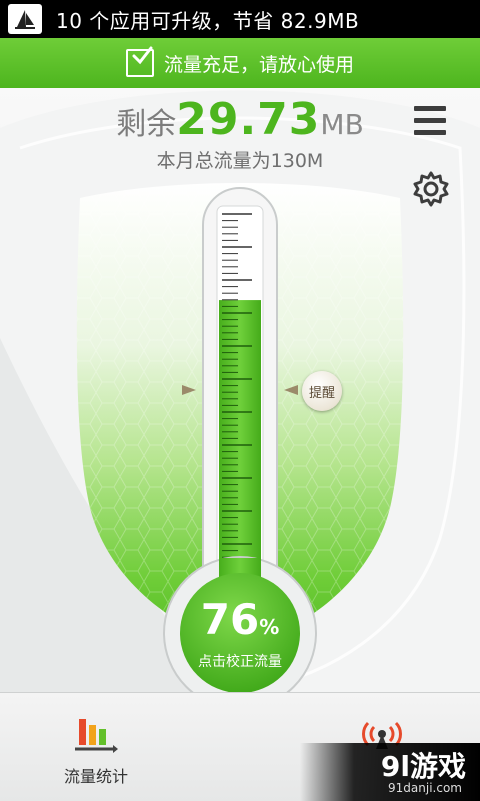 The width and height of the screenshot is (480, 801). I want to click on calibrate-hint: 点击校正流量, so click(240, 662).